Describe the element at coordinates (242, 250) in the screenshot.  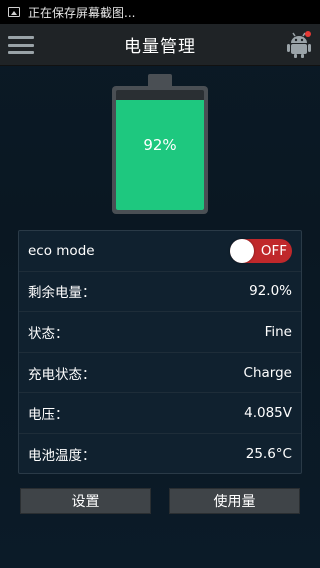
I see `toggle-knob` at that location.